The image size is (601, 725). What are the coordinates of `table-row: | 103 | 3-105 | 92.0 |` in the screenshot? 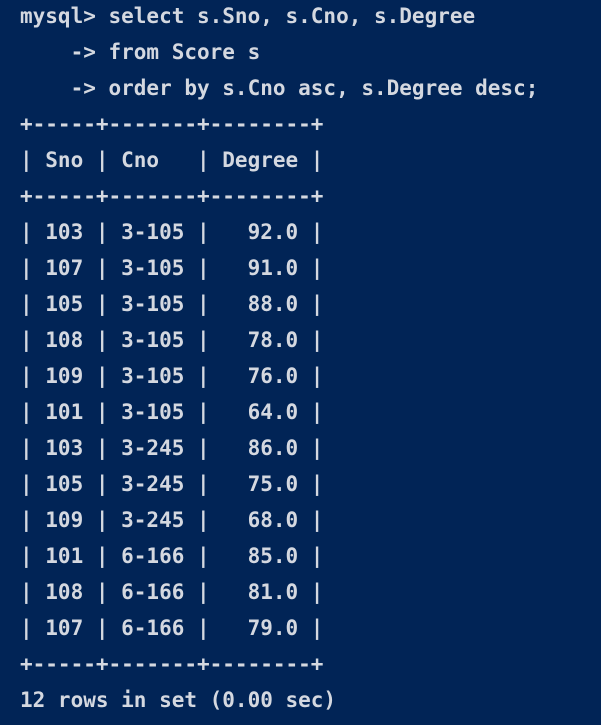 It's located at (172, 232).